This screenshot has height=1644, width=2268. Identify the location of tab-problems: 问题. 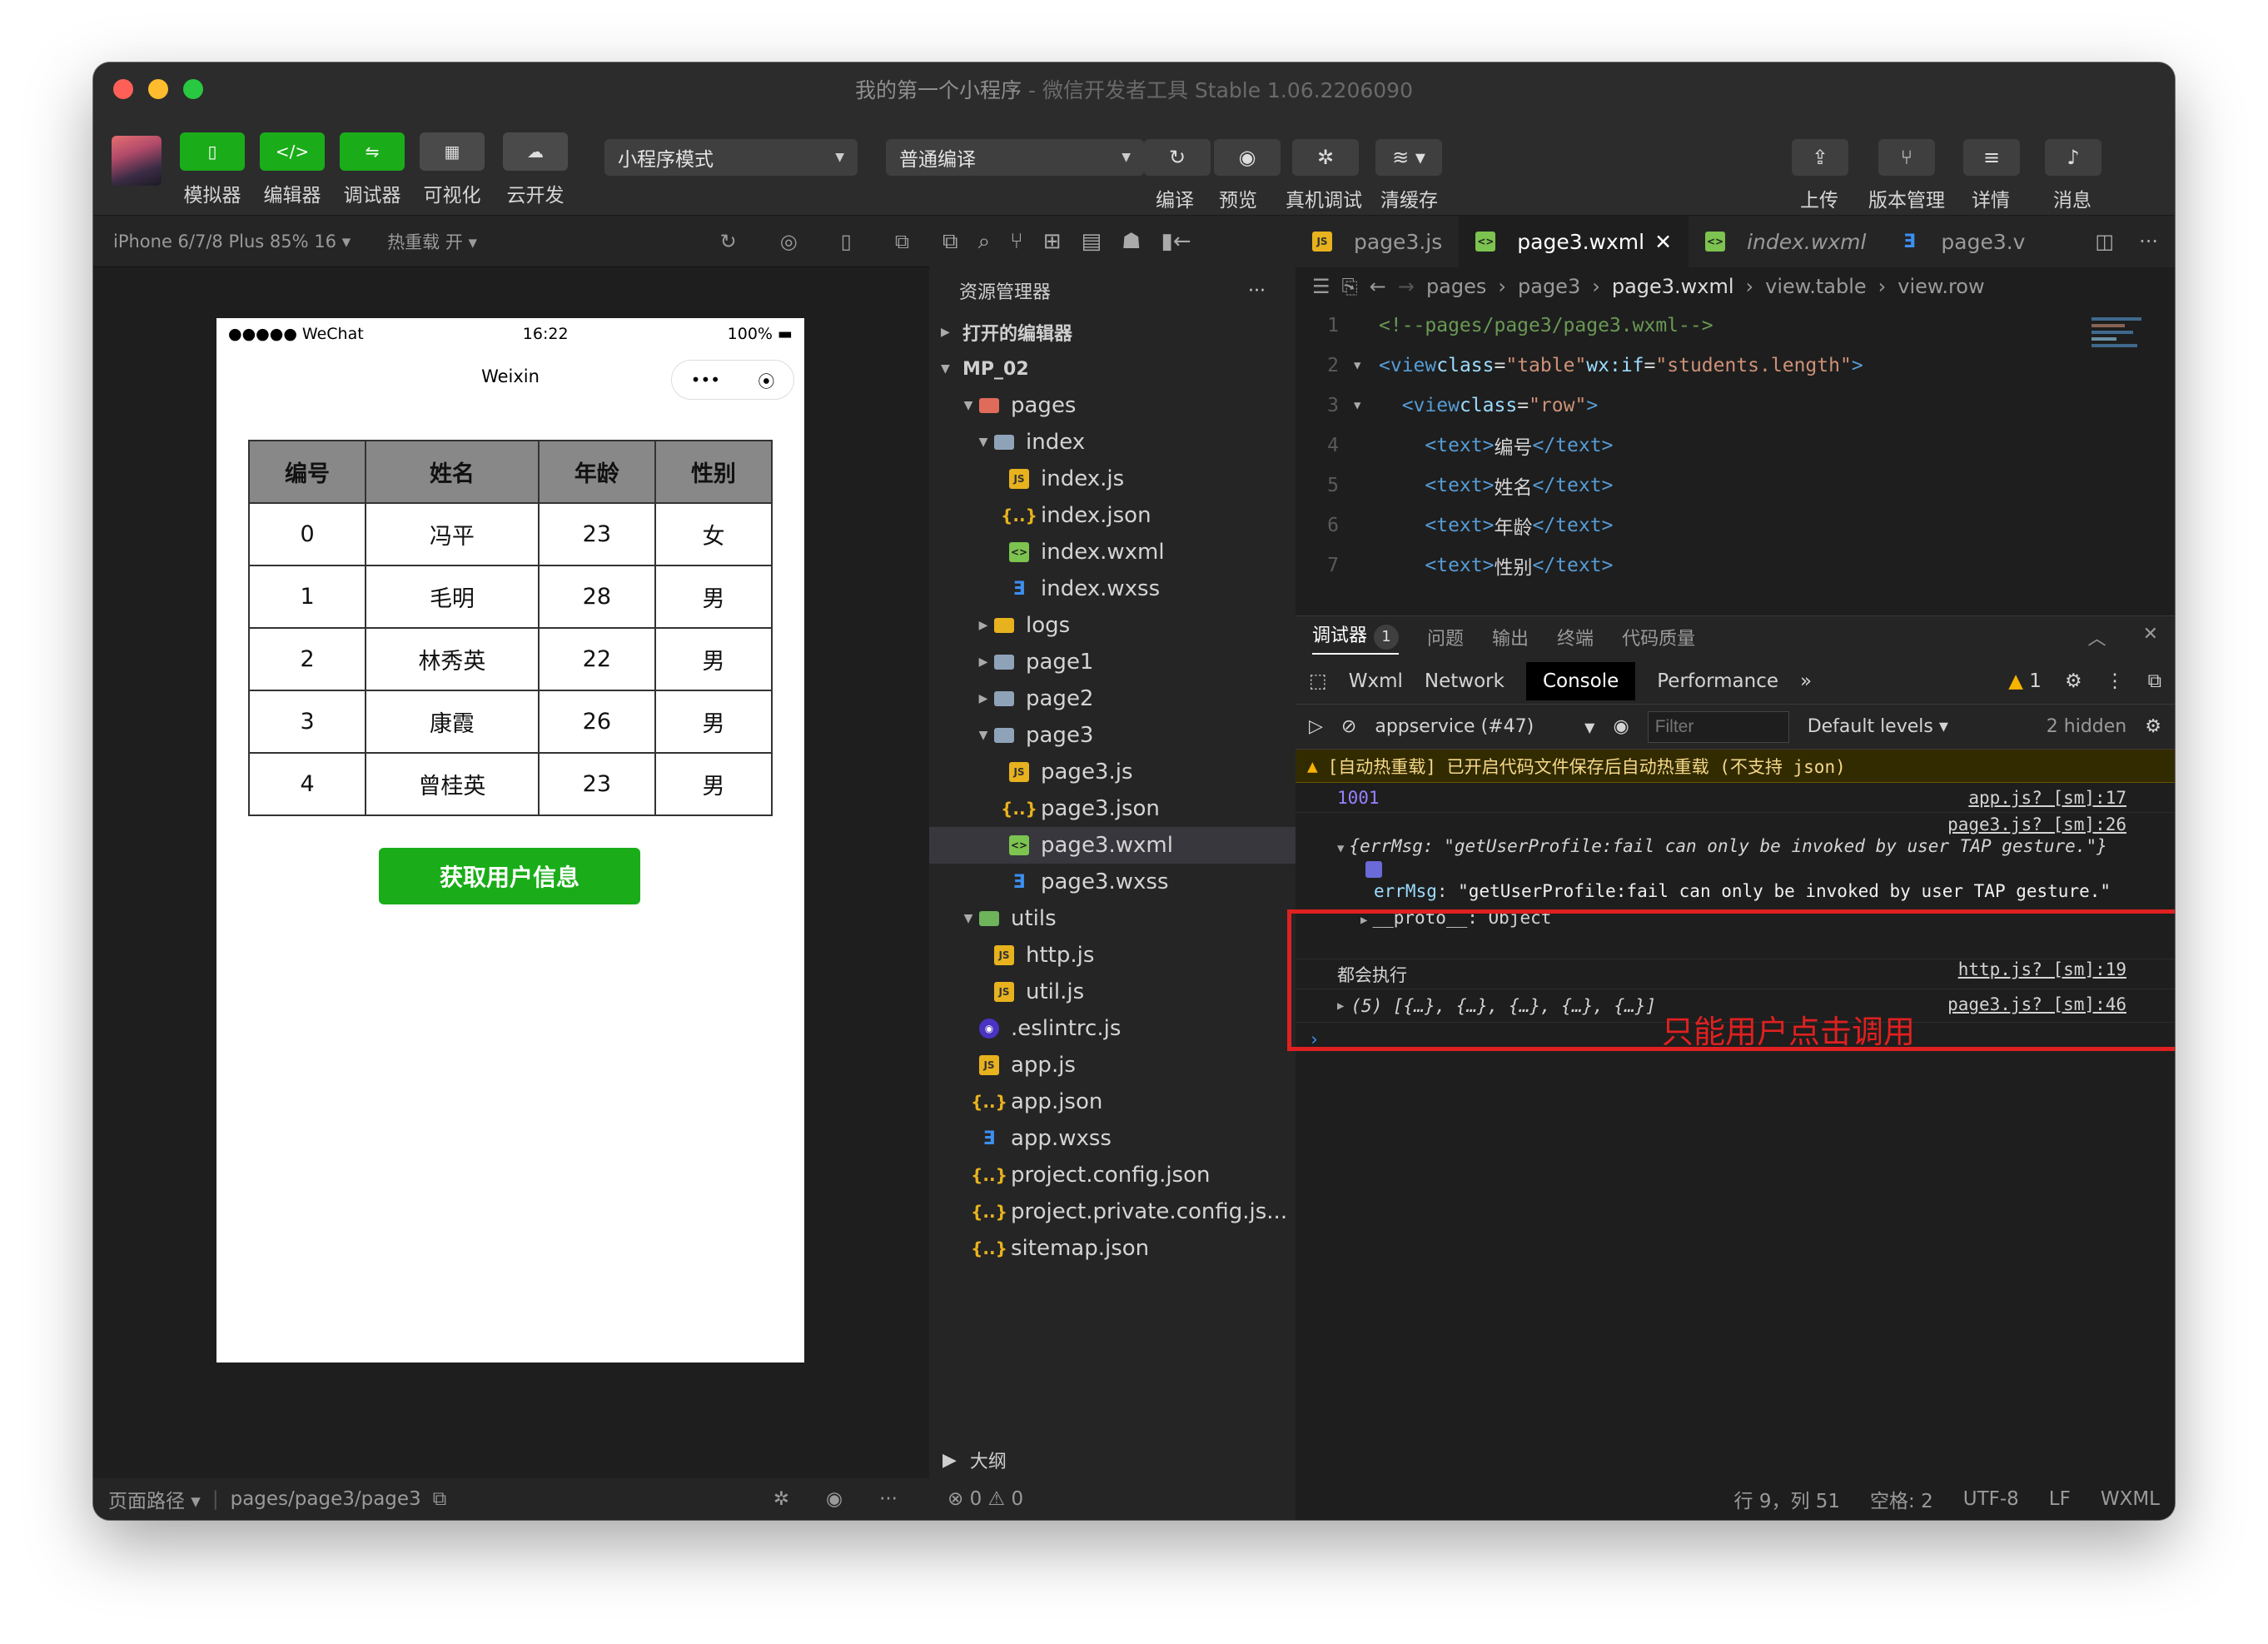
(1446, 637).